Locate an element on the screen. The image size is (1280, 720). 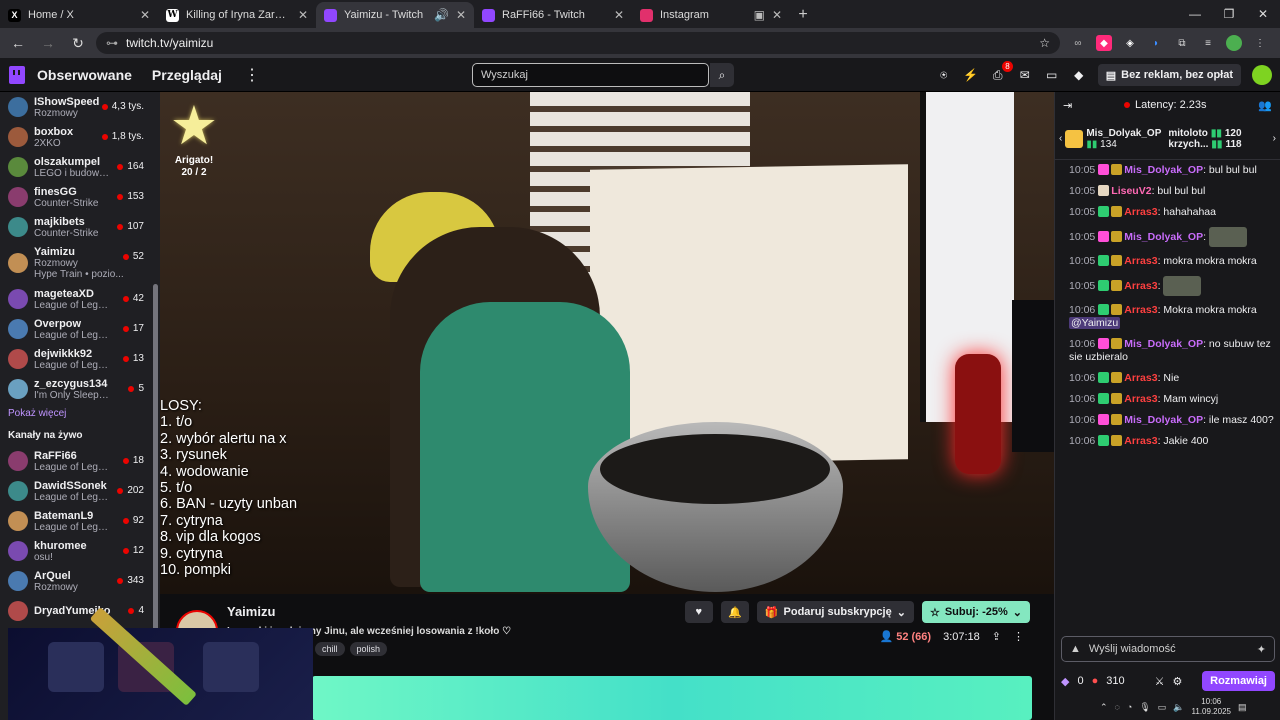
share-icon: ⇪ is located at coordinates (996, 636).